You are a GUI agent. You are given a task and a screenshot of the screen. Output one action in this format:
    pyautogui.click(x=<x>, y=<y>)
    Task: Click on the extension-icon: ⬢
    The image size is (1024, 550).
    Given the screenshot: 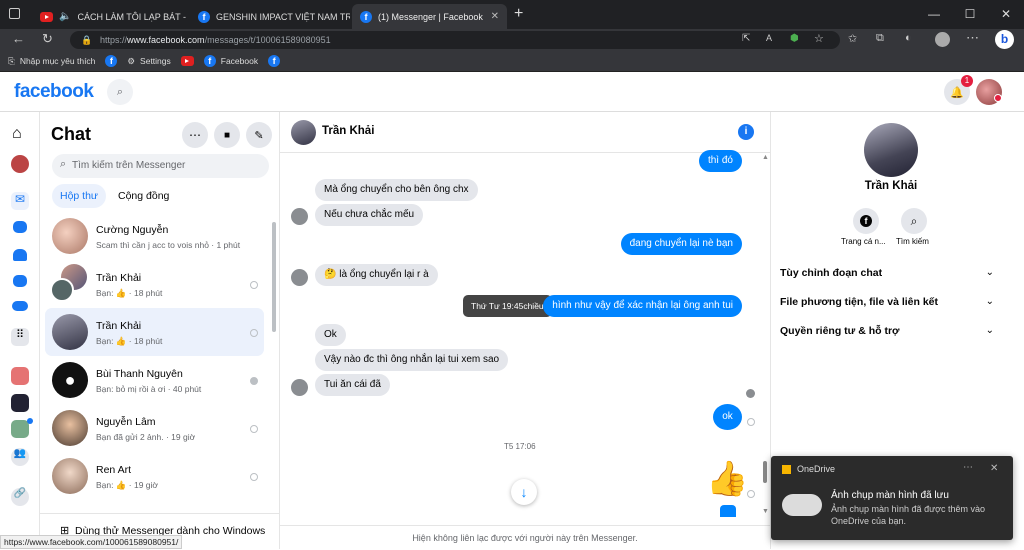 What is the action you would take?
    pyautogui.click(x=794, y=38)
    